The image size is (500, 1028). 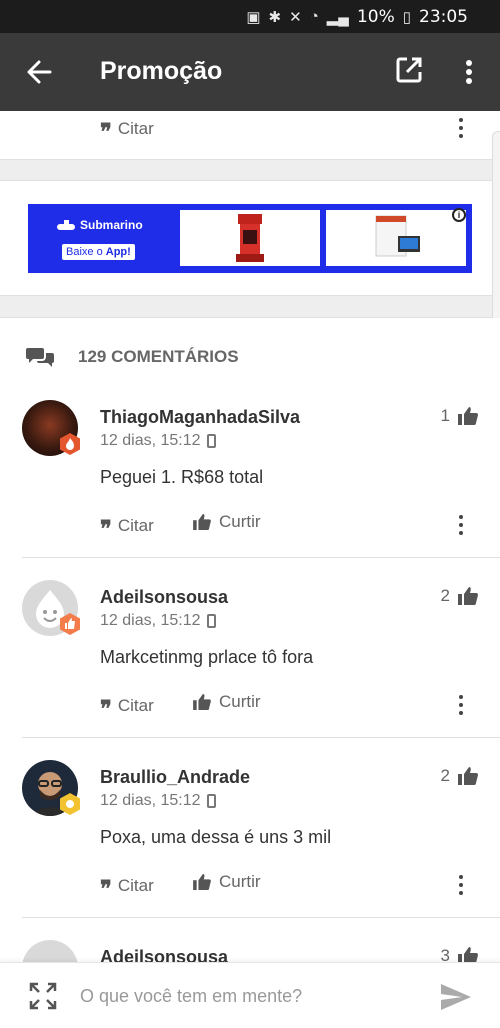 I want to click on ad-cta: Baixe o App!, so click(x=98, y=252).